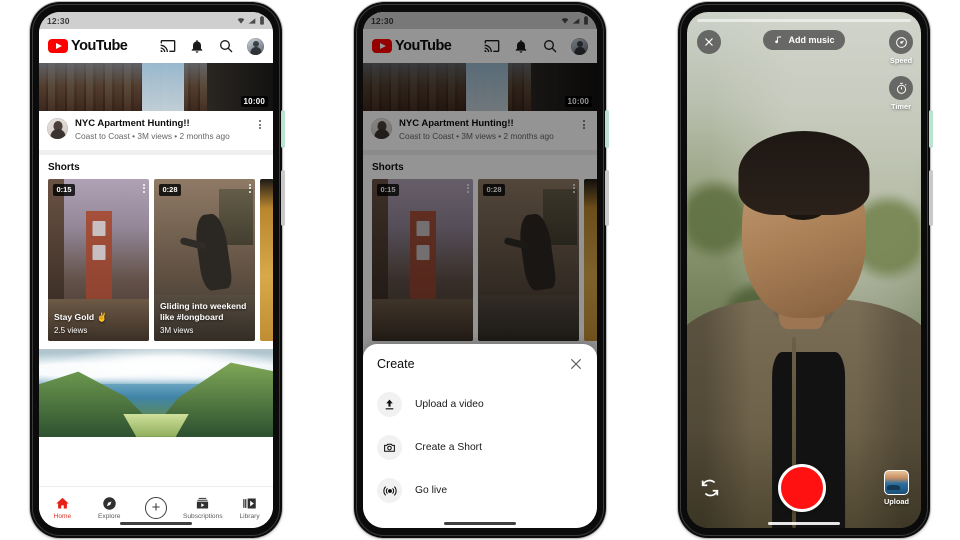  Describe the element at coordinates (480, 365) in the screenshot. I see `sheet-header: Create` at that location.